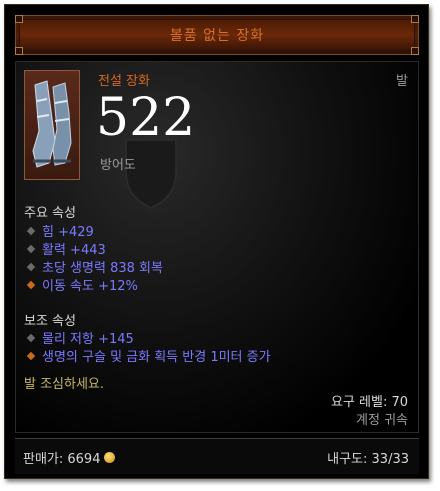  I want to click on secondary-stat-physres: 물리 저항 +145, so click(79, 337).